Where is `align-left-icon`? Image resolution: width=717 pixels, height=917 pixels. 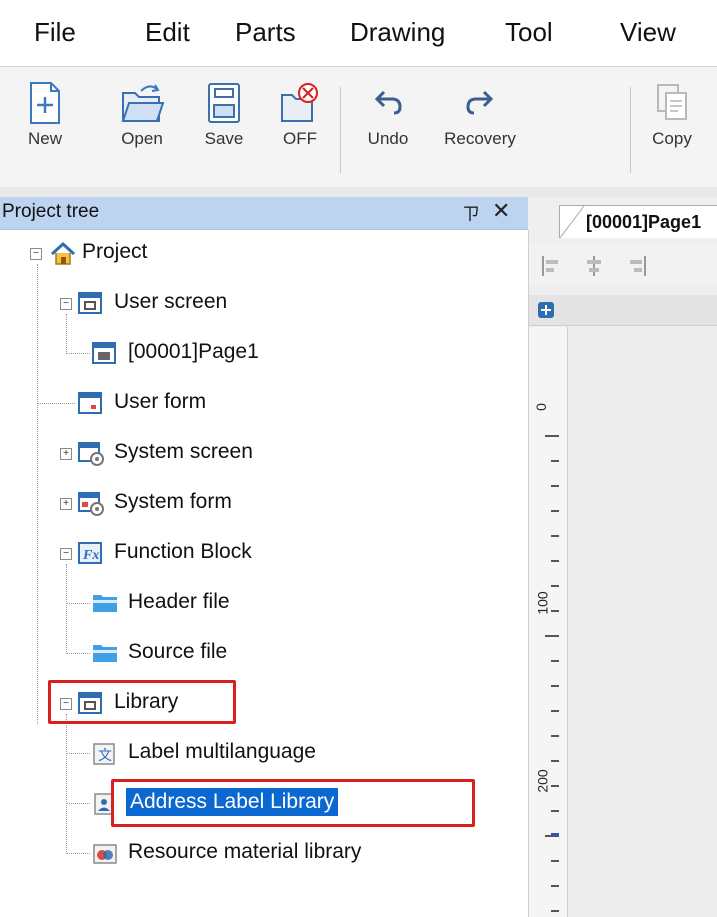
align-left-icon is located at coordinates (552, 266).